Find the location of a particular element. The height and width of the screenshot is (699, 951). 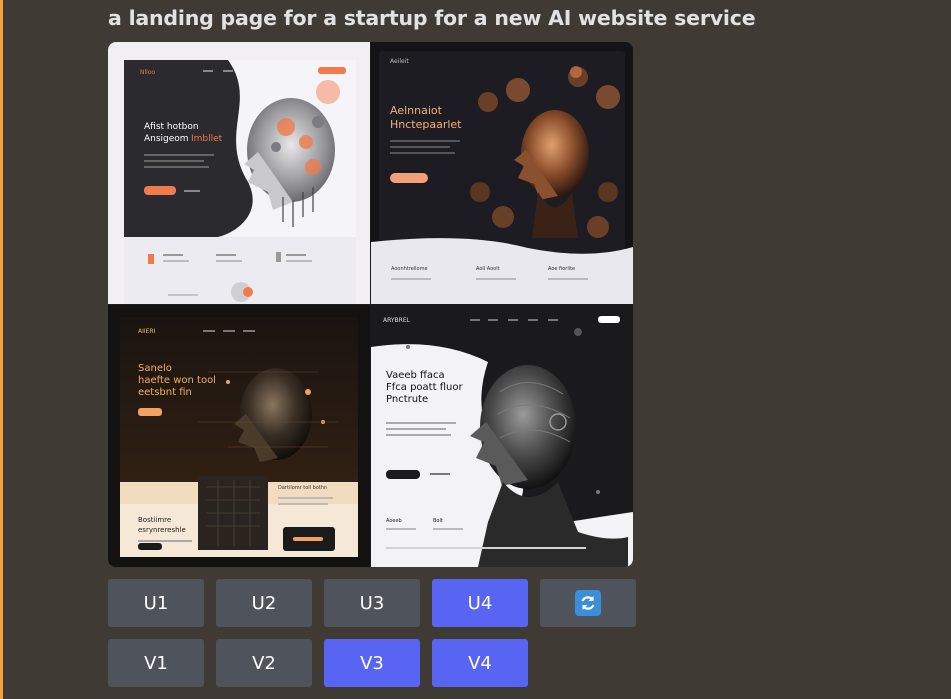

tile1-heading-2: Ansigeom is located at coordinates (166, 139).